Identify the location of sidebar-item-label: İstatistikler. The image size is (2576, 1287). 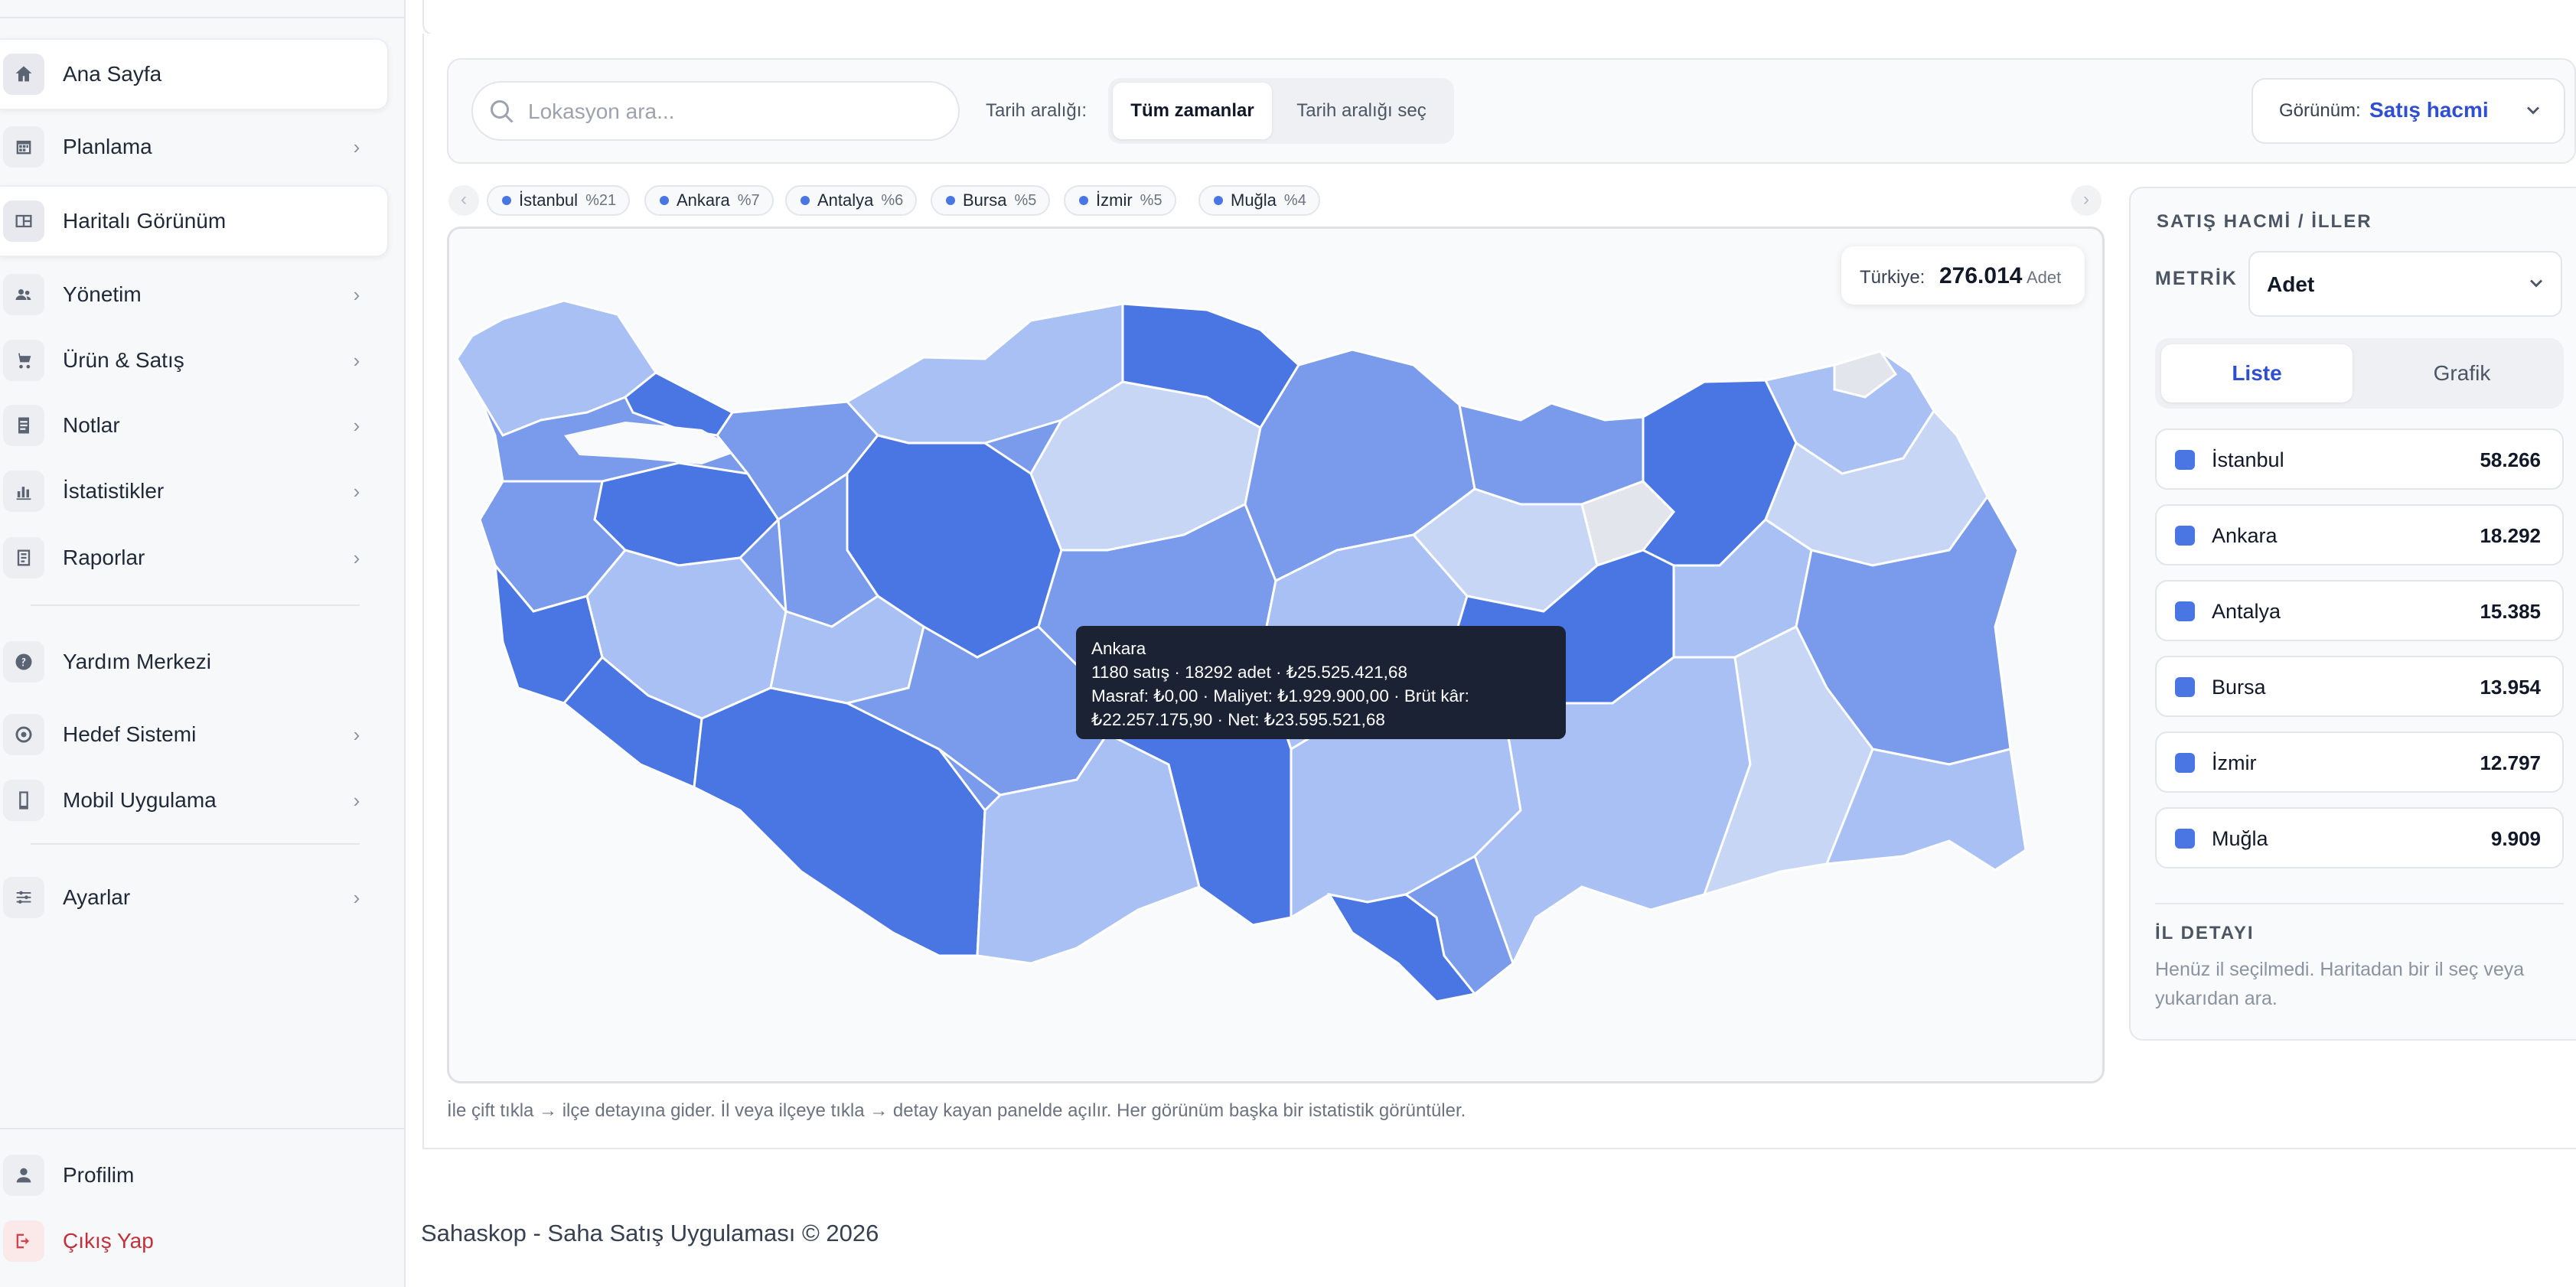
(114, 491).